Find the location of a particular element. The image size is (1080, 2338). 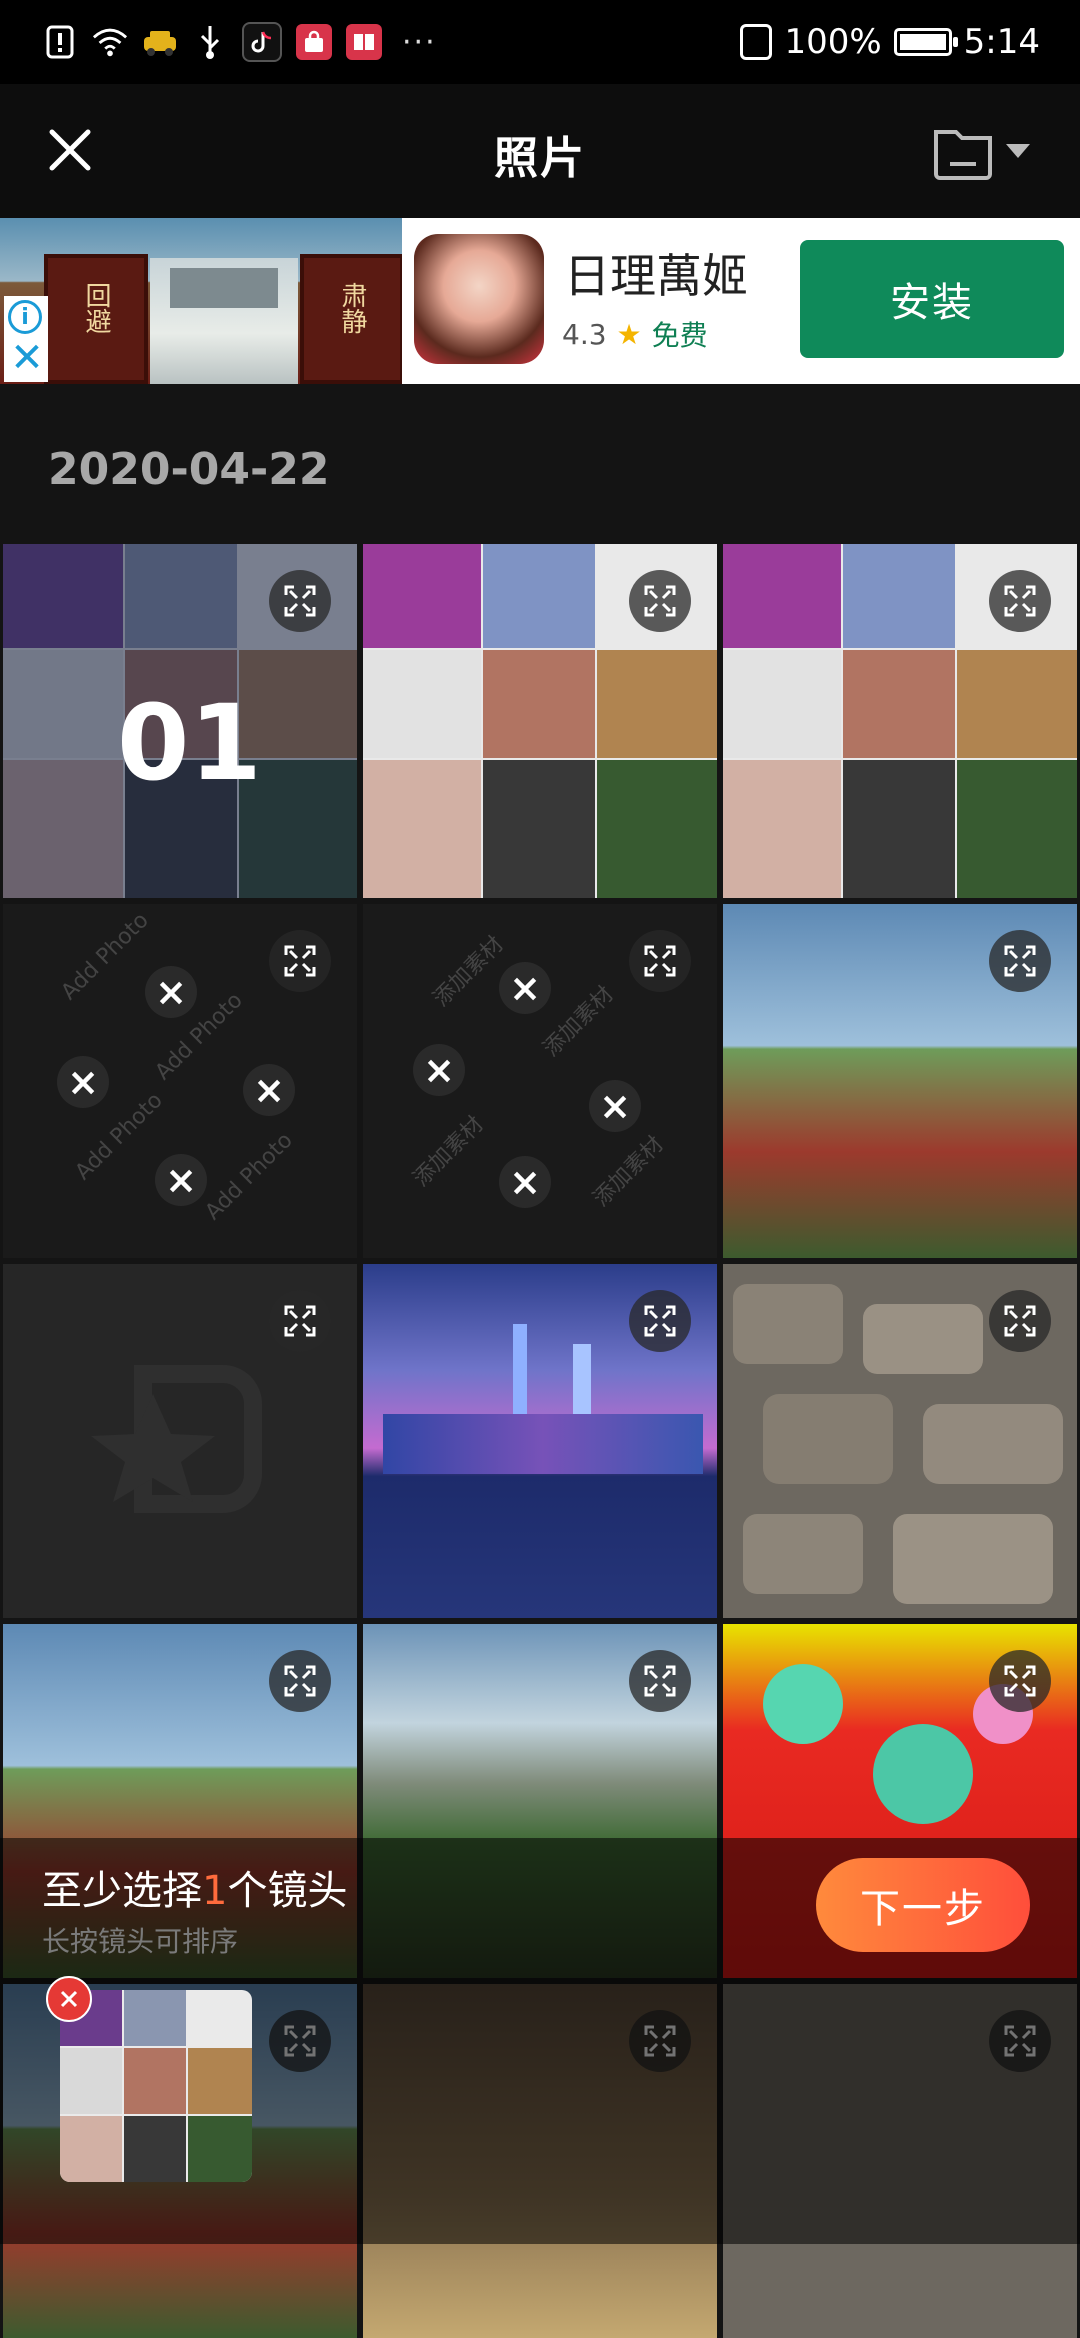

folder-selector-button is located at coordinates (988, 151).